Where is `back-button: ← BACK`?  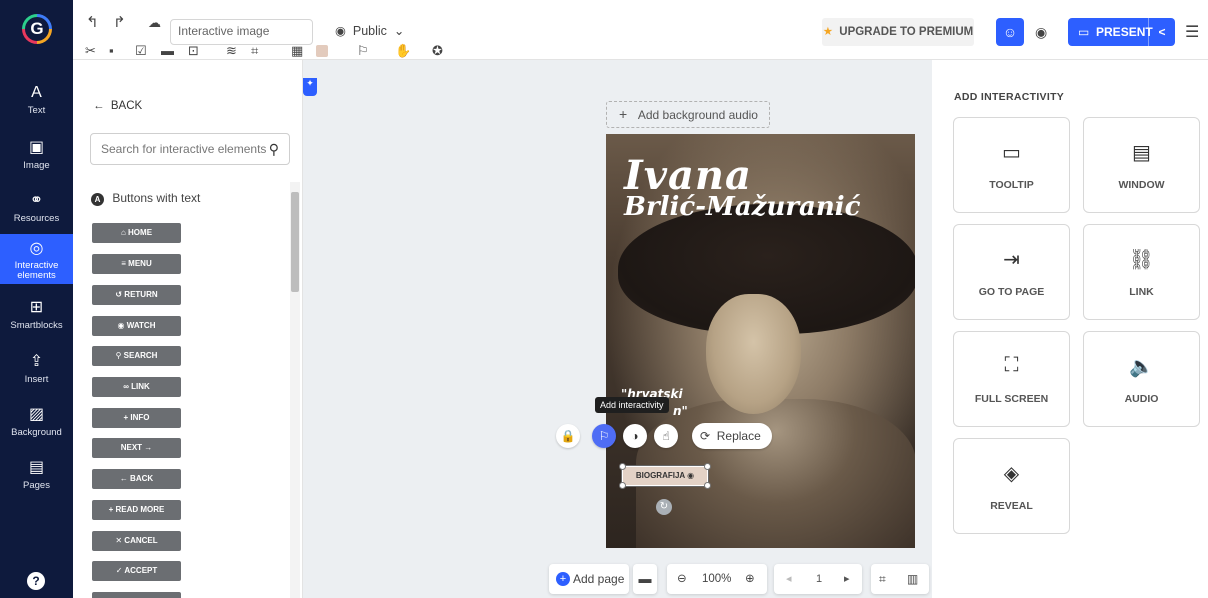
back-button: ← BACK is located at coordinates (136, 479).